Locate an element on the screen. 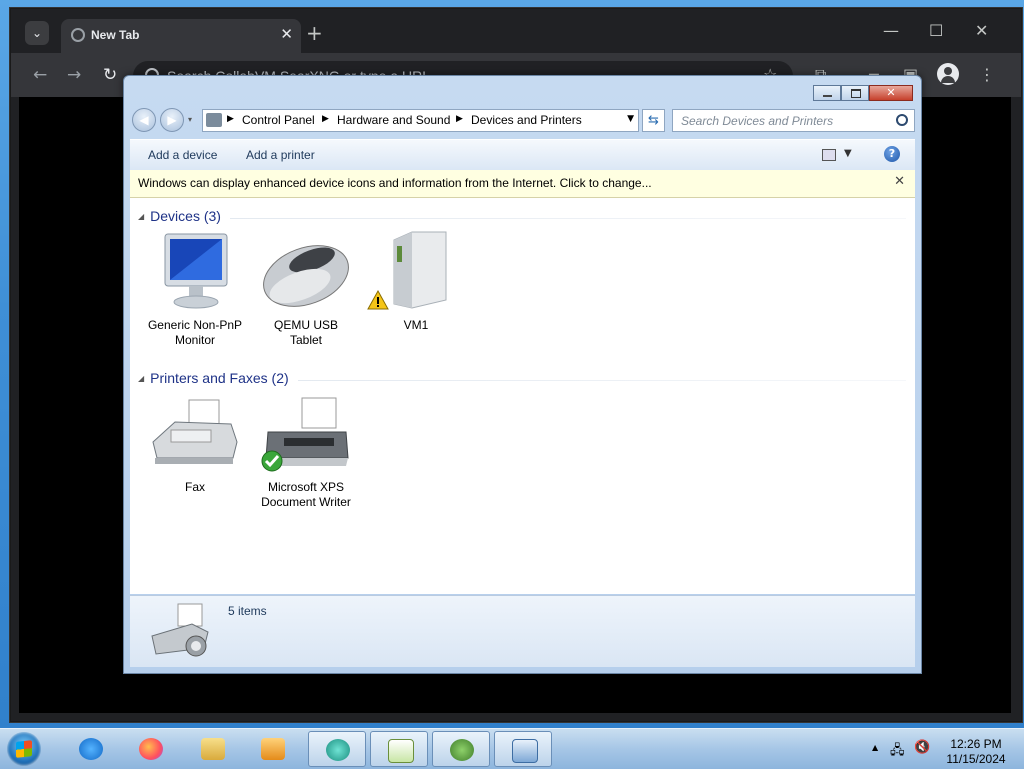 The width and height of the screenshot is (1024, 769). taskbar-media-player is located at coordinates (273, 749).